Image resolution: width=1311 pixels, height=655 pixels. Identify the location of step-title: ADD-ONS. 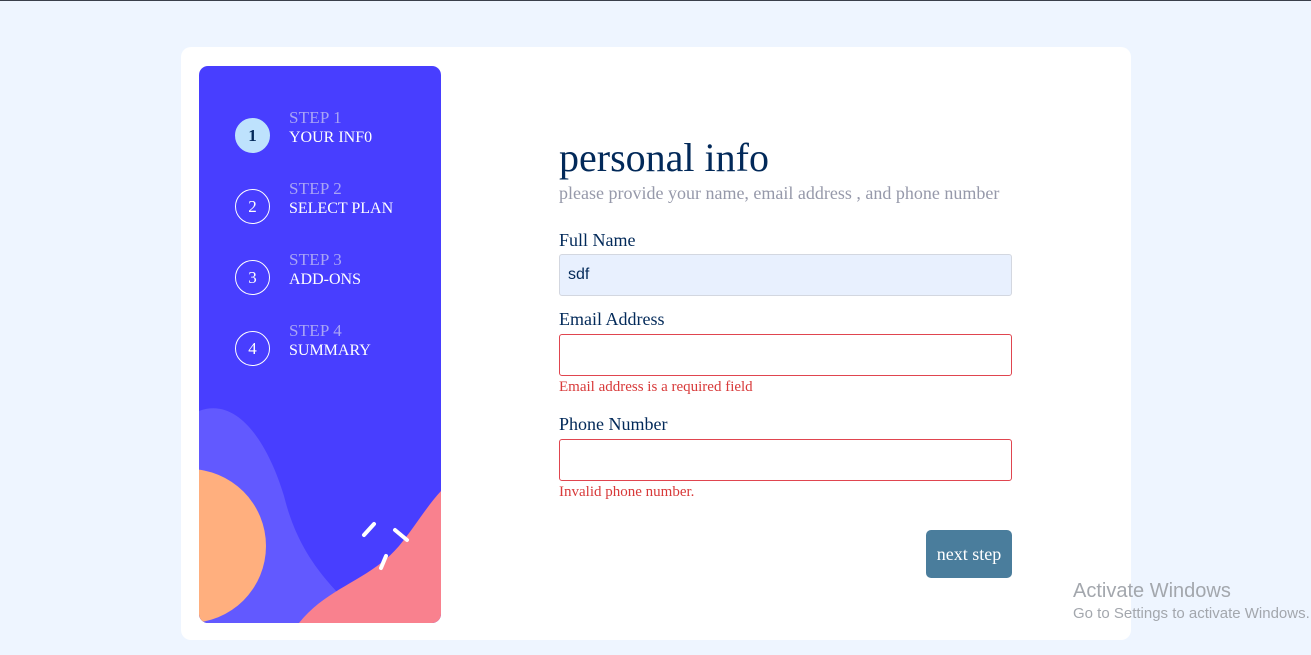
(325, 279).